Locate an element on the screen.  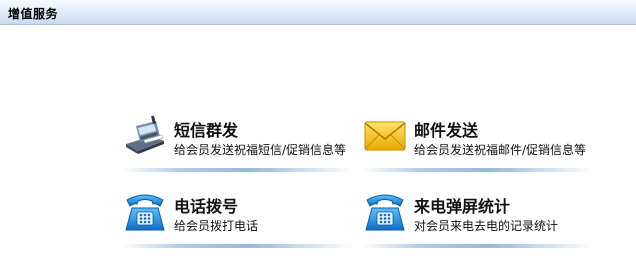
service-description: 给会员发送祝福邮件/促销信息等 is located at coordinates (500, 150).